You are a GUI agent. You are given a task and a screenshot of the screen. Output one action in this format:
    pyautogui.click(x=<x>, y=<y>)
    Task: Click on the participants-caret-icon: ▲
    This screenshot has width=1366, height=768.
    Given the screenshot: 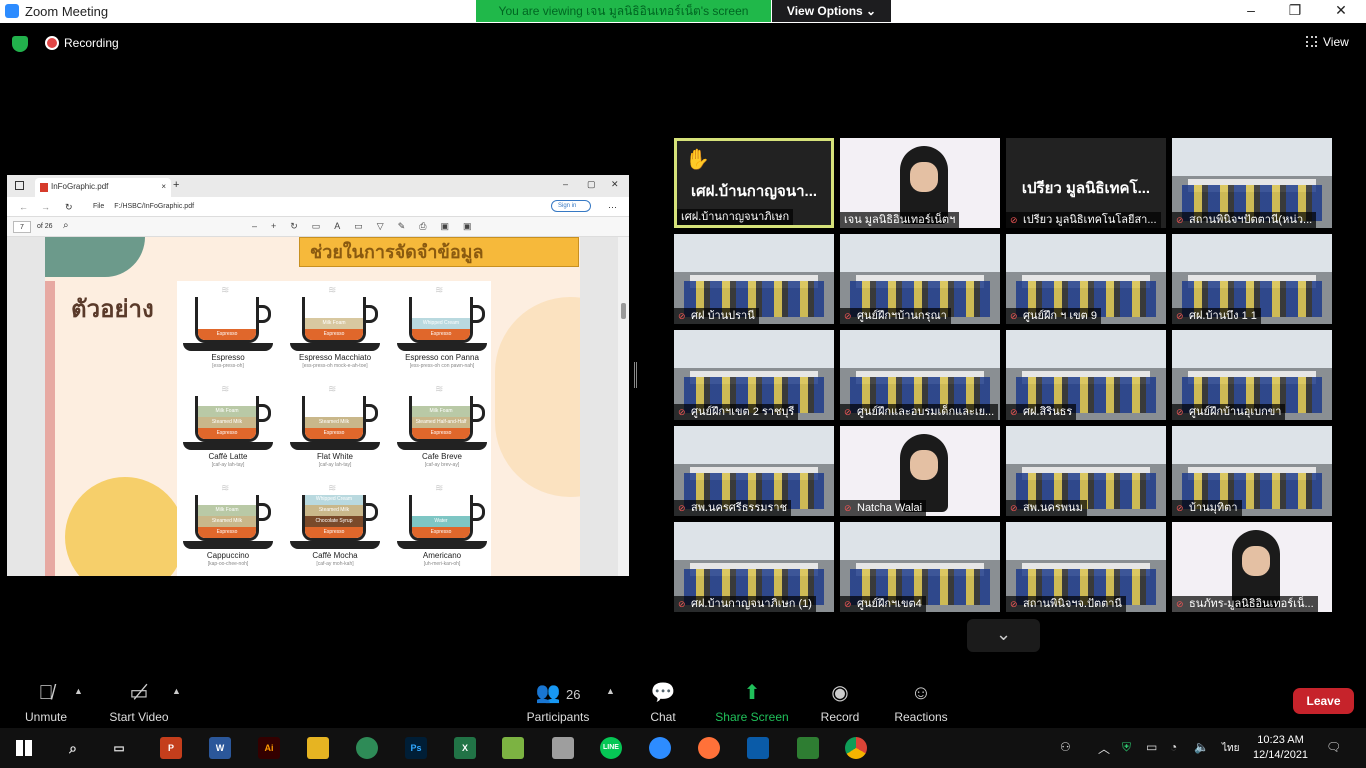 What is the action you would take?
    pyautogui.click(x=610, y=691)
    